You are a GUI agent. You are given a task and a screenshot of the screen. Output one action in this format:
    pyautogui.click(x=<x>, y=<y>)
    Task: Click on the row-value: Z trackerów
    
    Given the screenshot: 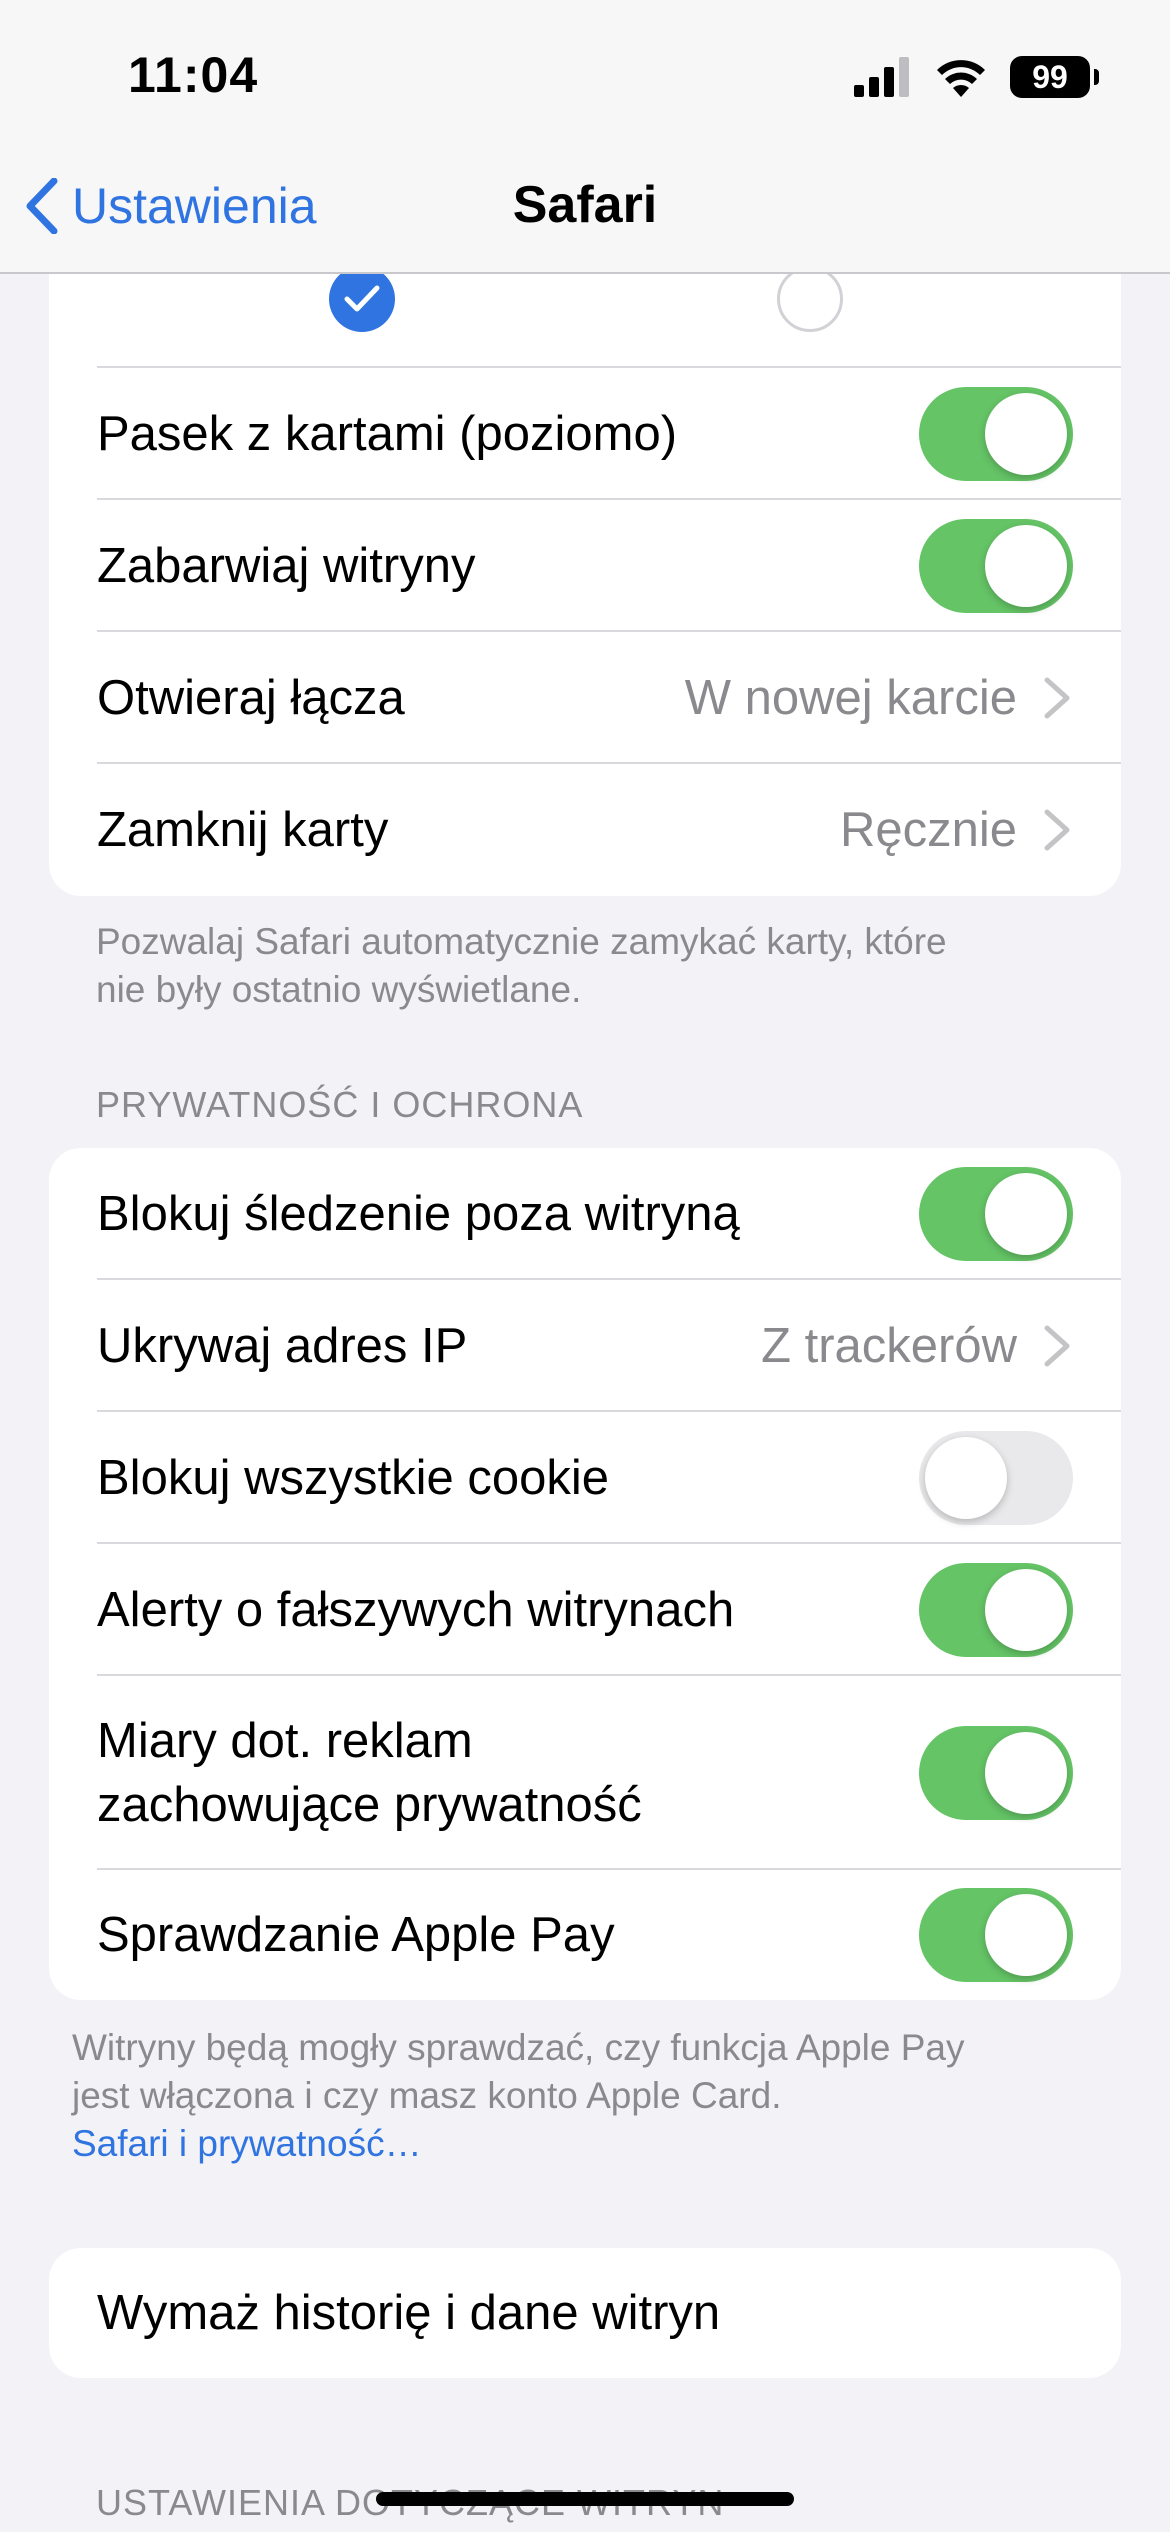 What is the action you would take?
    pyautogui.click(x=889, y=1346)
    